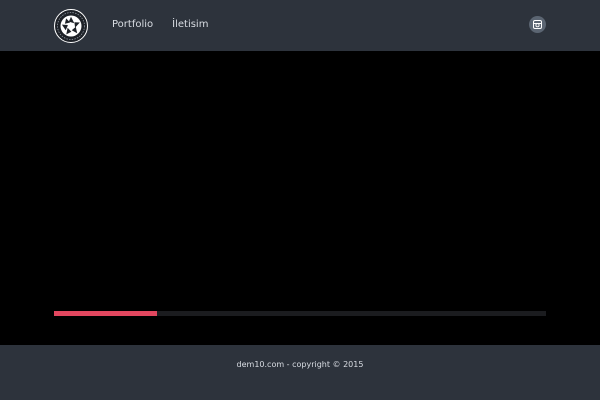 The height and width of the screenshot is (400, 600). I want to click on slider-progress-bar, so click(300, 313).